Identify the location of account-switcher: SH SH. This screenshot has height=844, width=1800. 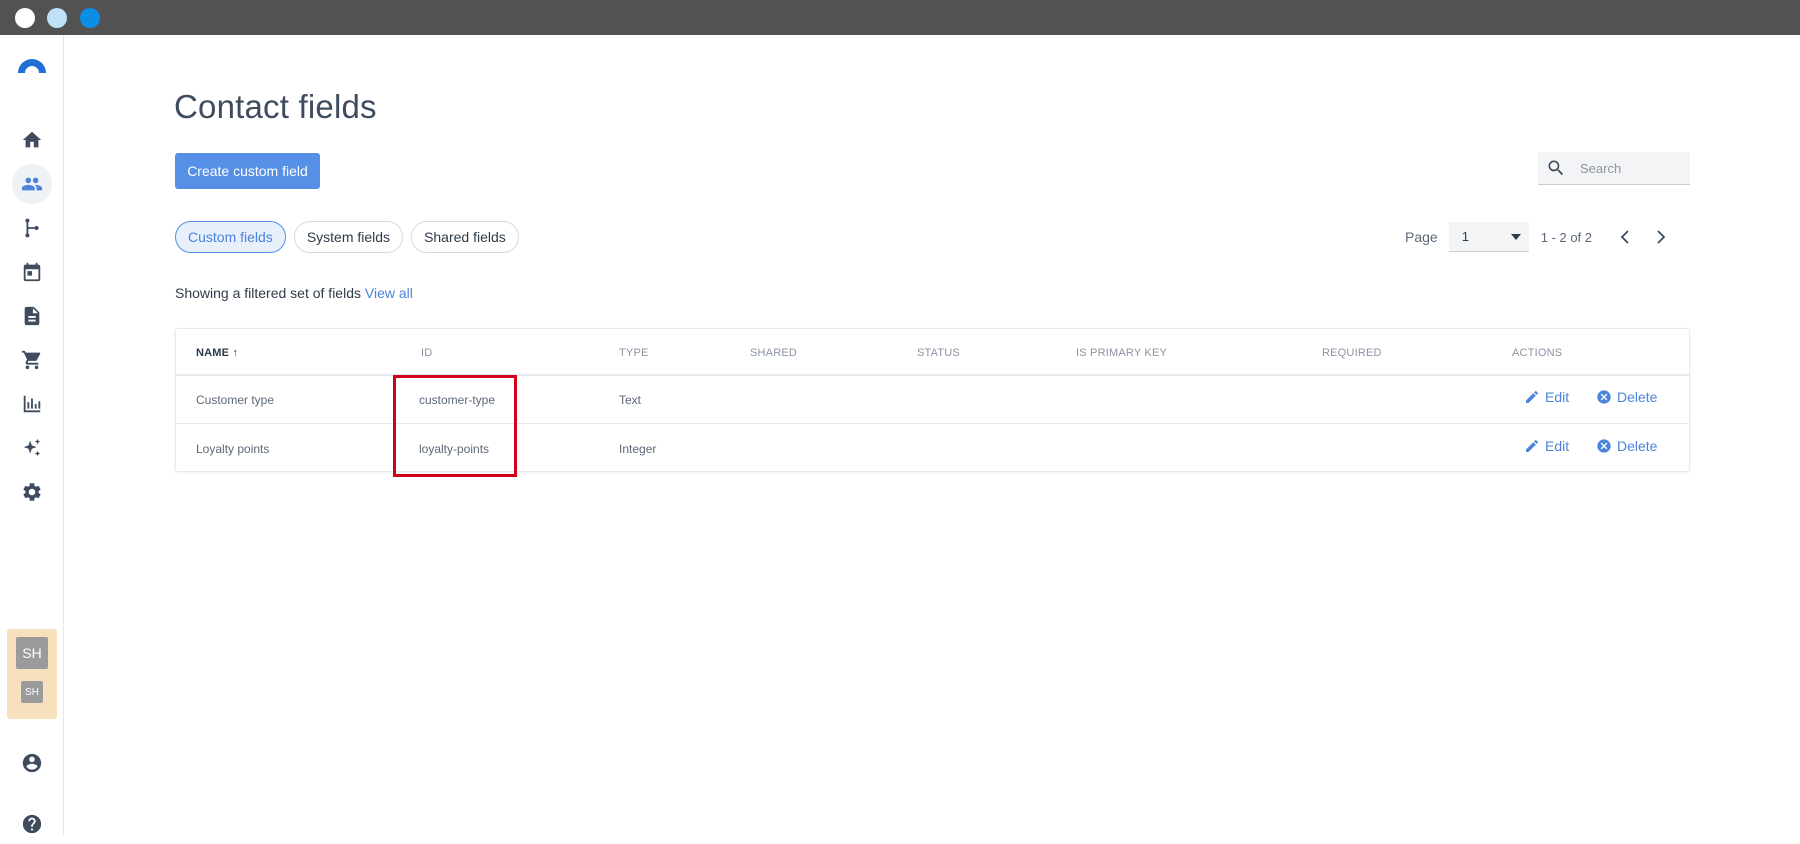
(32, 674).